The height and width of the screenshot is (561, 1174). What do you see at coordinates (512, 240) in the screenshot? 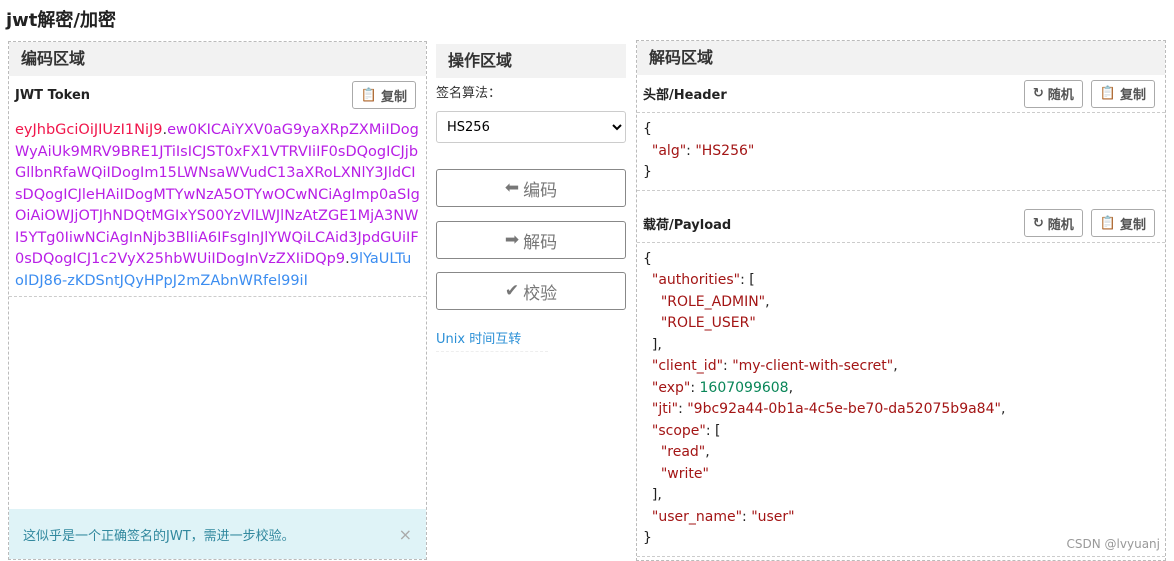
I see `arrow-right-icon: ➡` at bounding box center [512, 240].